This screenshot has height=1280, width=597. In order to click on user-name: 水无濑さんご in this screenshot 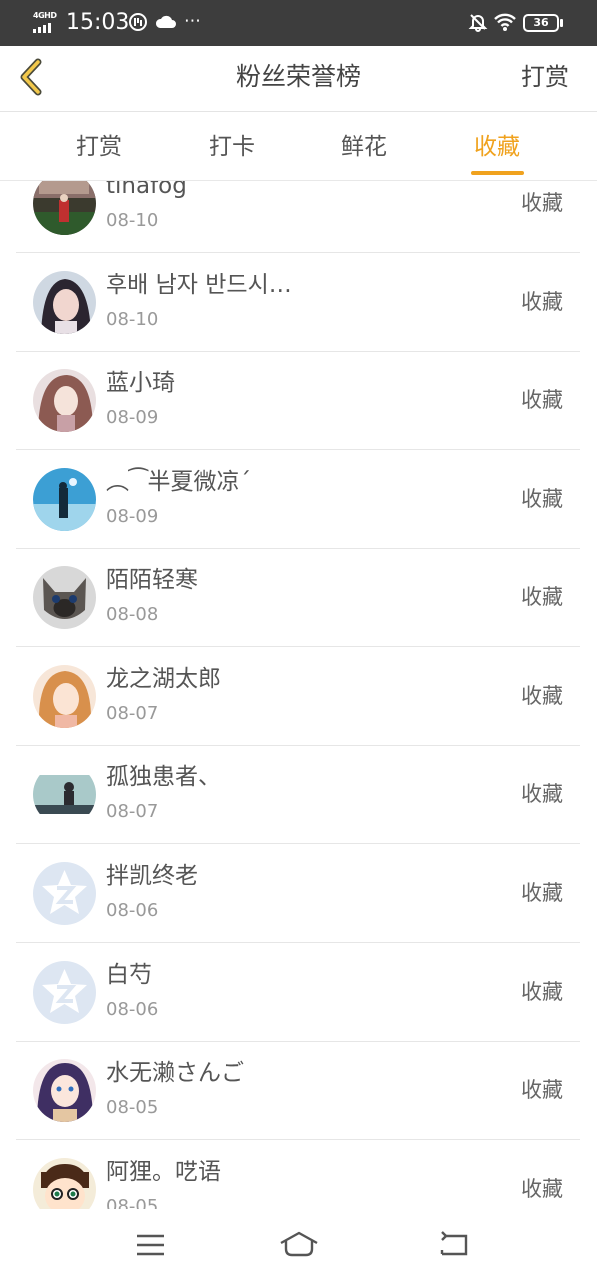, I will do `click(175, 1073)`.